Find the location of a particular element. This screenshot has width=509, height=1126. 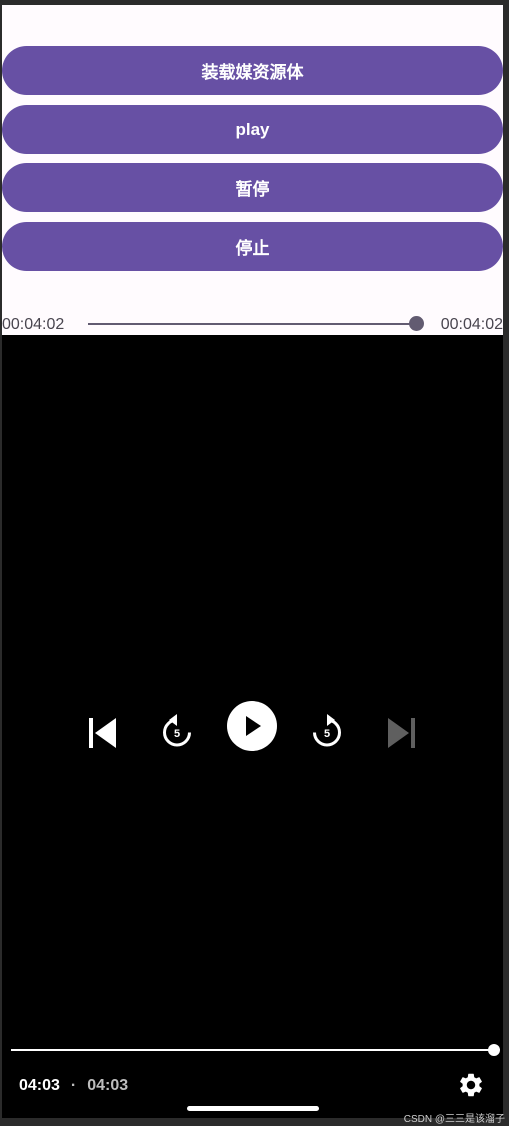

duration-label: 00:04:02 is located at coordinates (471, 324).